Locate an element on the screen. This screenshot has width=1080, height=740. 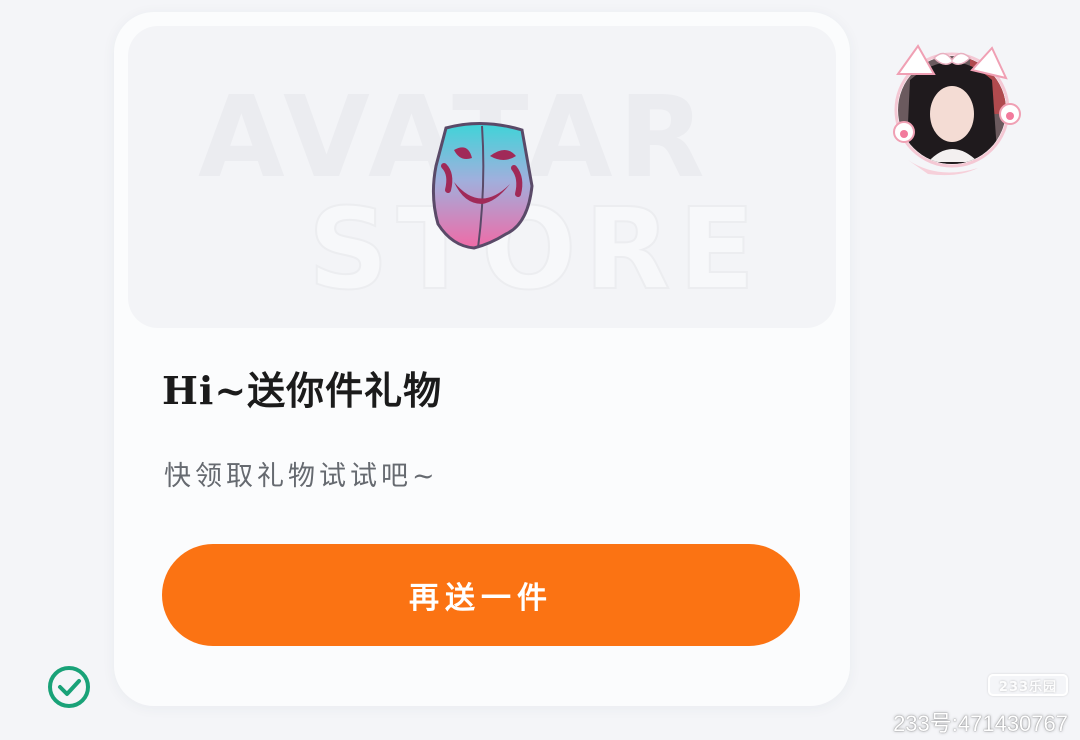
send-another-button: 再送一件 is located at coordinates (481, 595).